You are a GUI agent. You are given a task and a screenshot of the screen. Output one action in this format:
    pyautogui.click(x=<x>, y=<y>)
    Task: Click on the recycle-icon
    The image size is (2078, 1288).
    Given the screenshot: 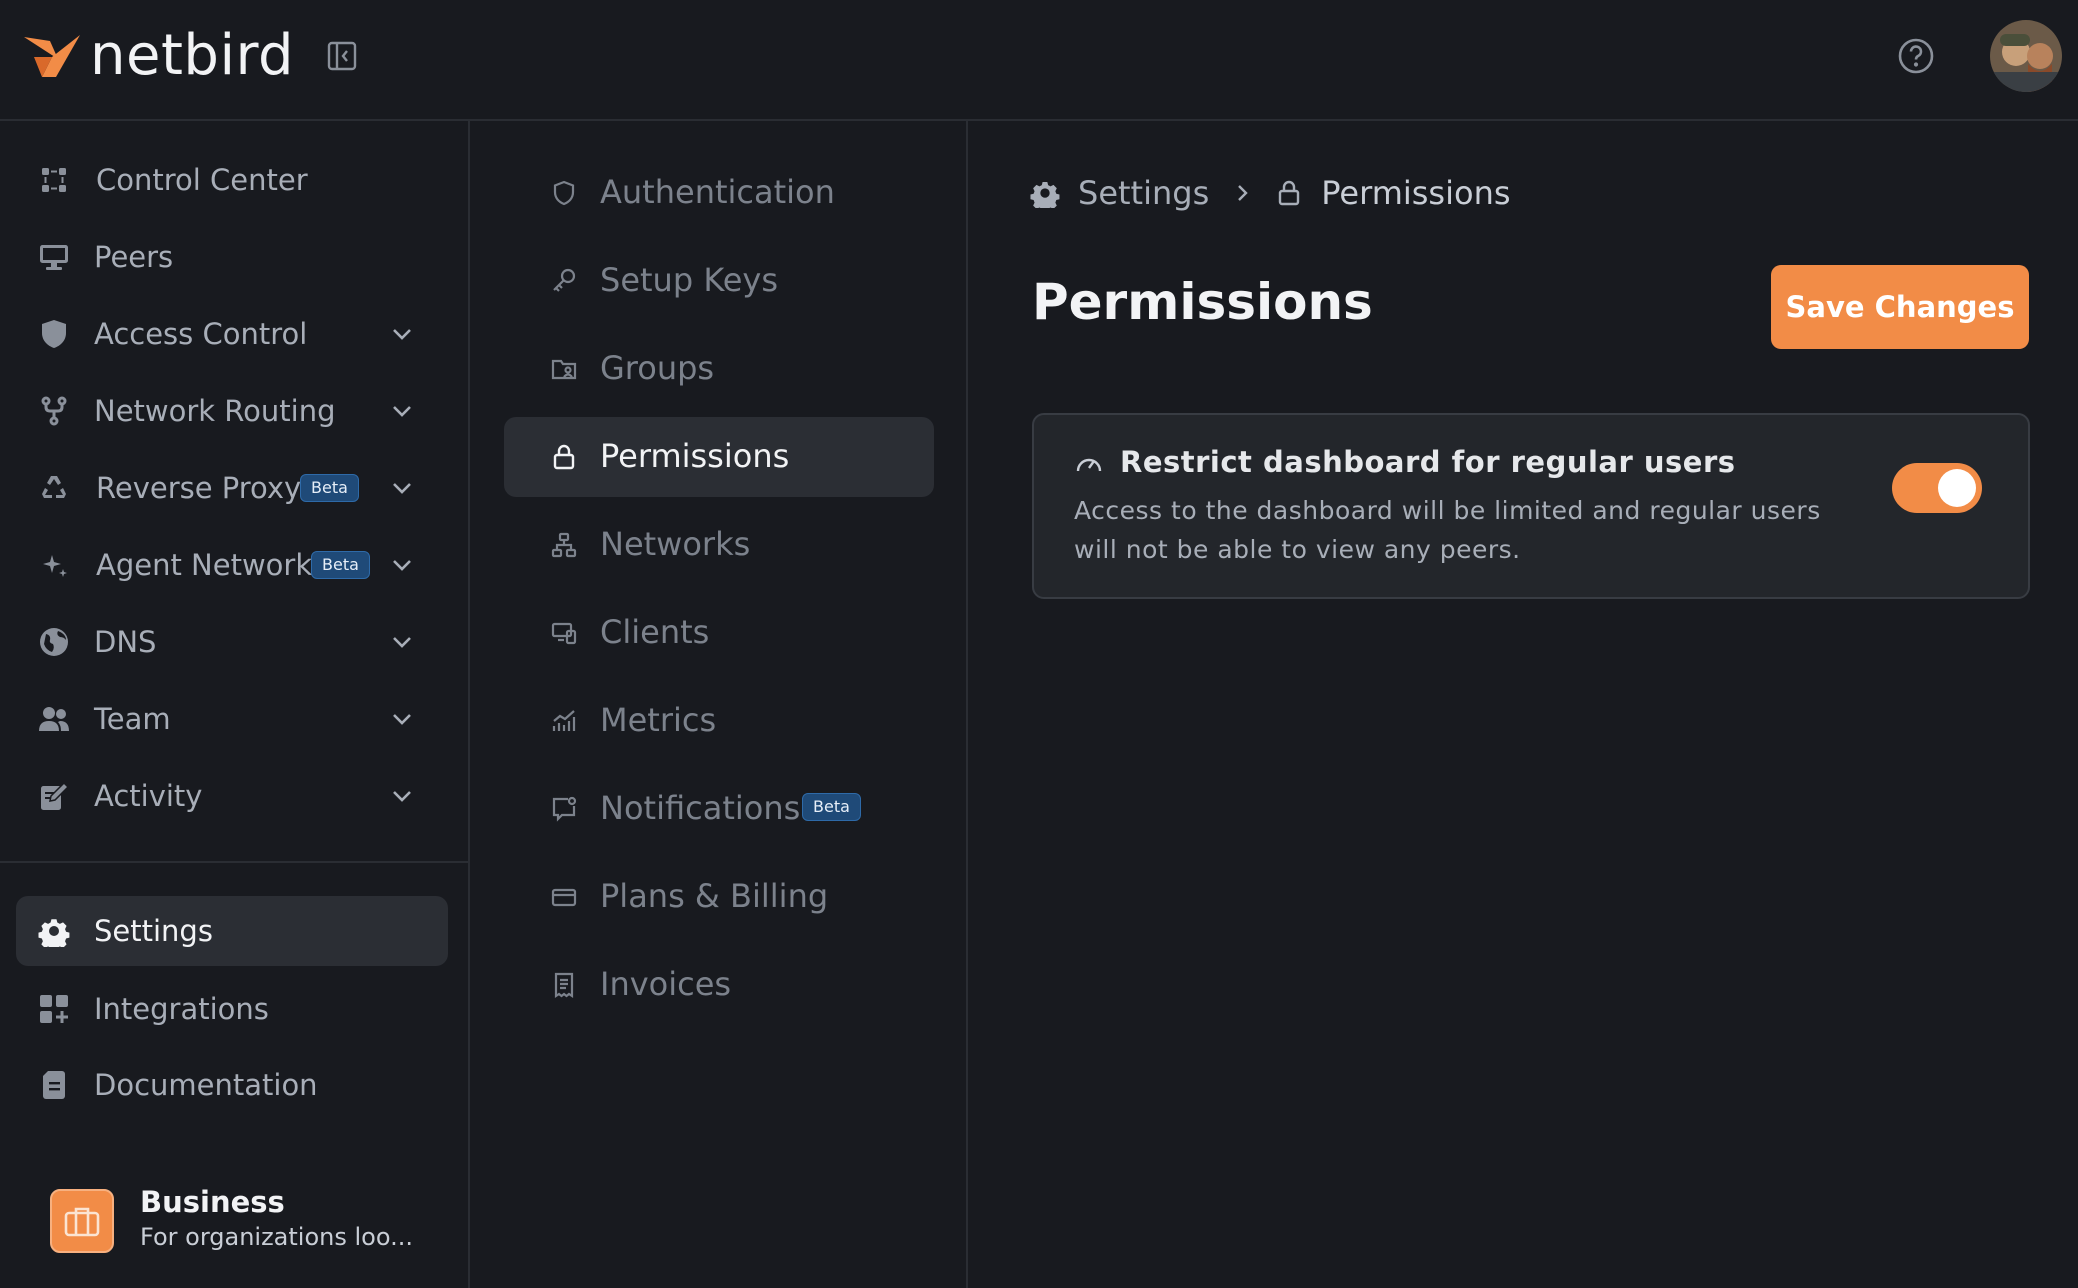 What is the action you would take?
    pyautogui.click(x=54, y=487)
    